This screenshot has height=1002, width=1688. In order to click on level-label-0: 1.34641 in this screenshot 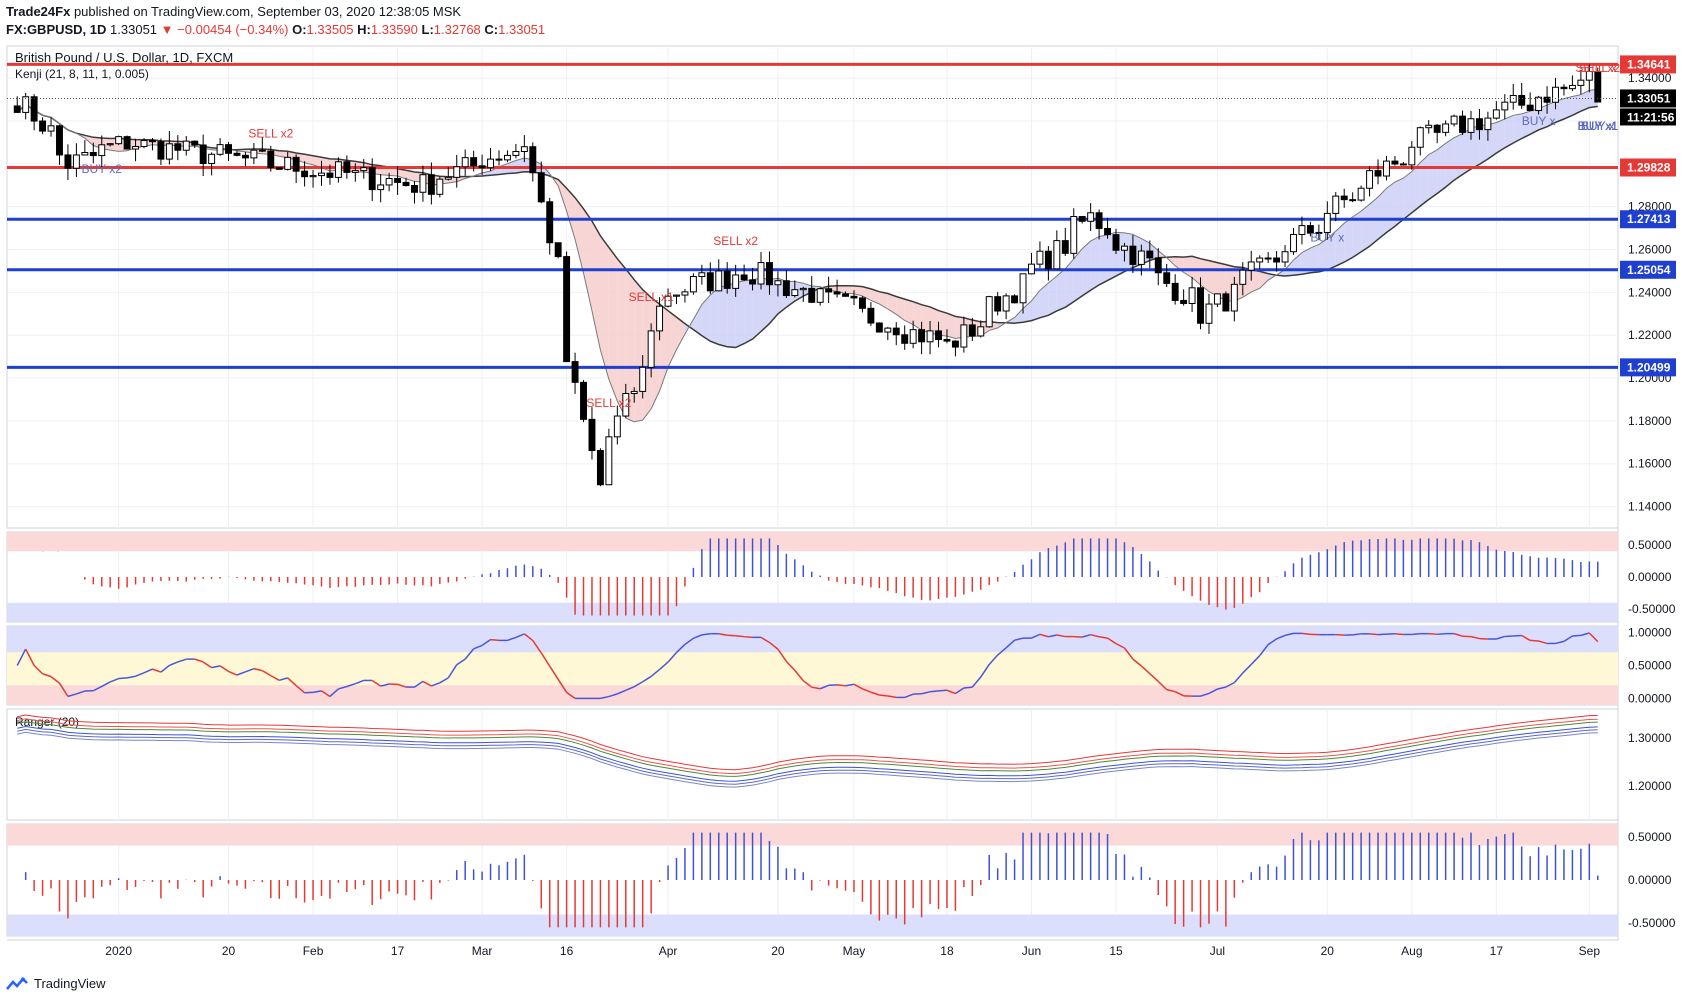, I will do `click(1649, 64)`.